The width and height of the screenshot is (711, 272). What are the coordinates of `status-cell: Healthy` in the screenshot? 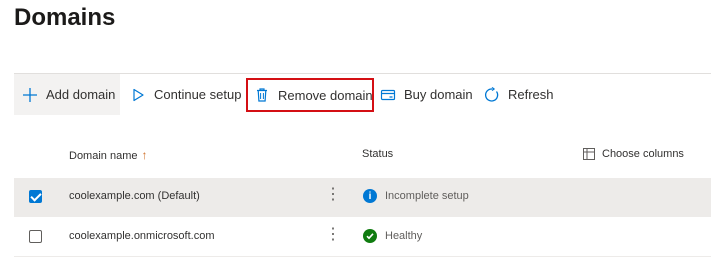 It's located at (392, 236).